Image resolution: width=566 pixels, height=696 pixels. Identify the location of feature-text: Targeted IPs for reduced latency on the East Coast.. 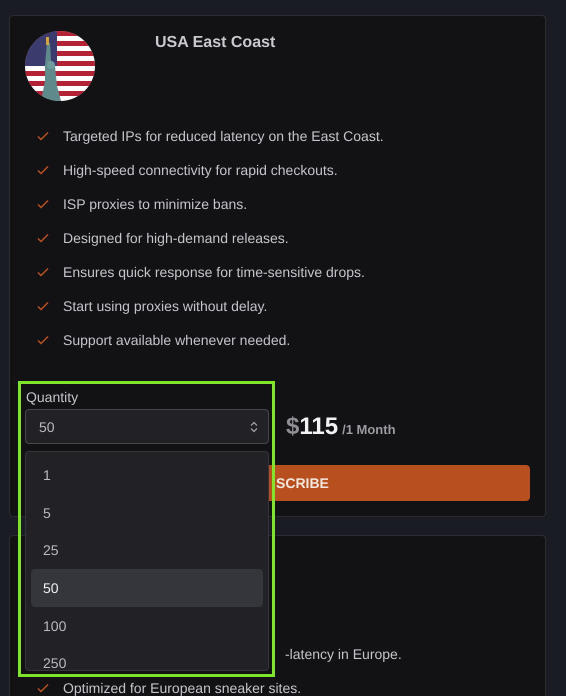
(223, 136).